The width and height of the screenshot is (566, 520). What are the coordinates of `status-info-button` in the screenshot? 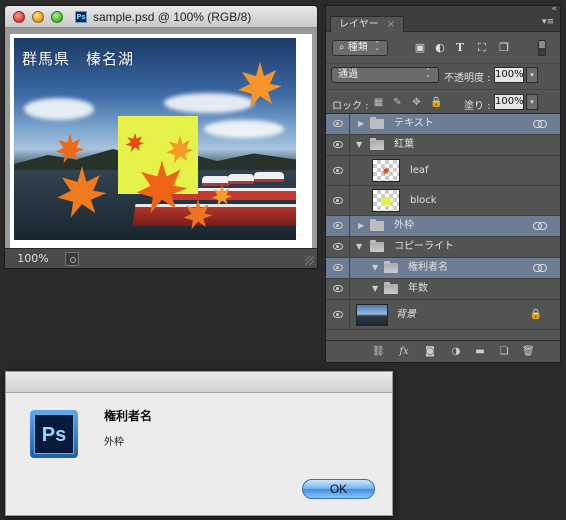 It's located at (72, 259).